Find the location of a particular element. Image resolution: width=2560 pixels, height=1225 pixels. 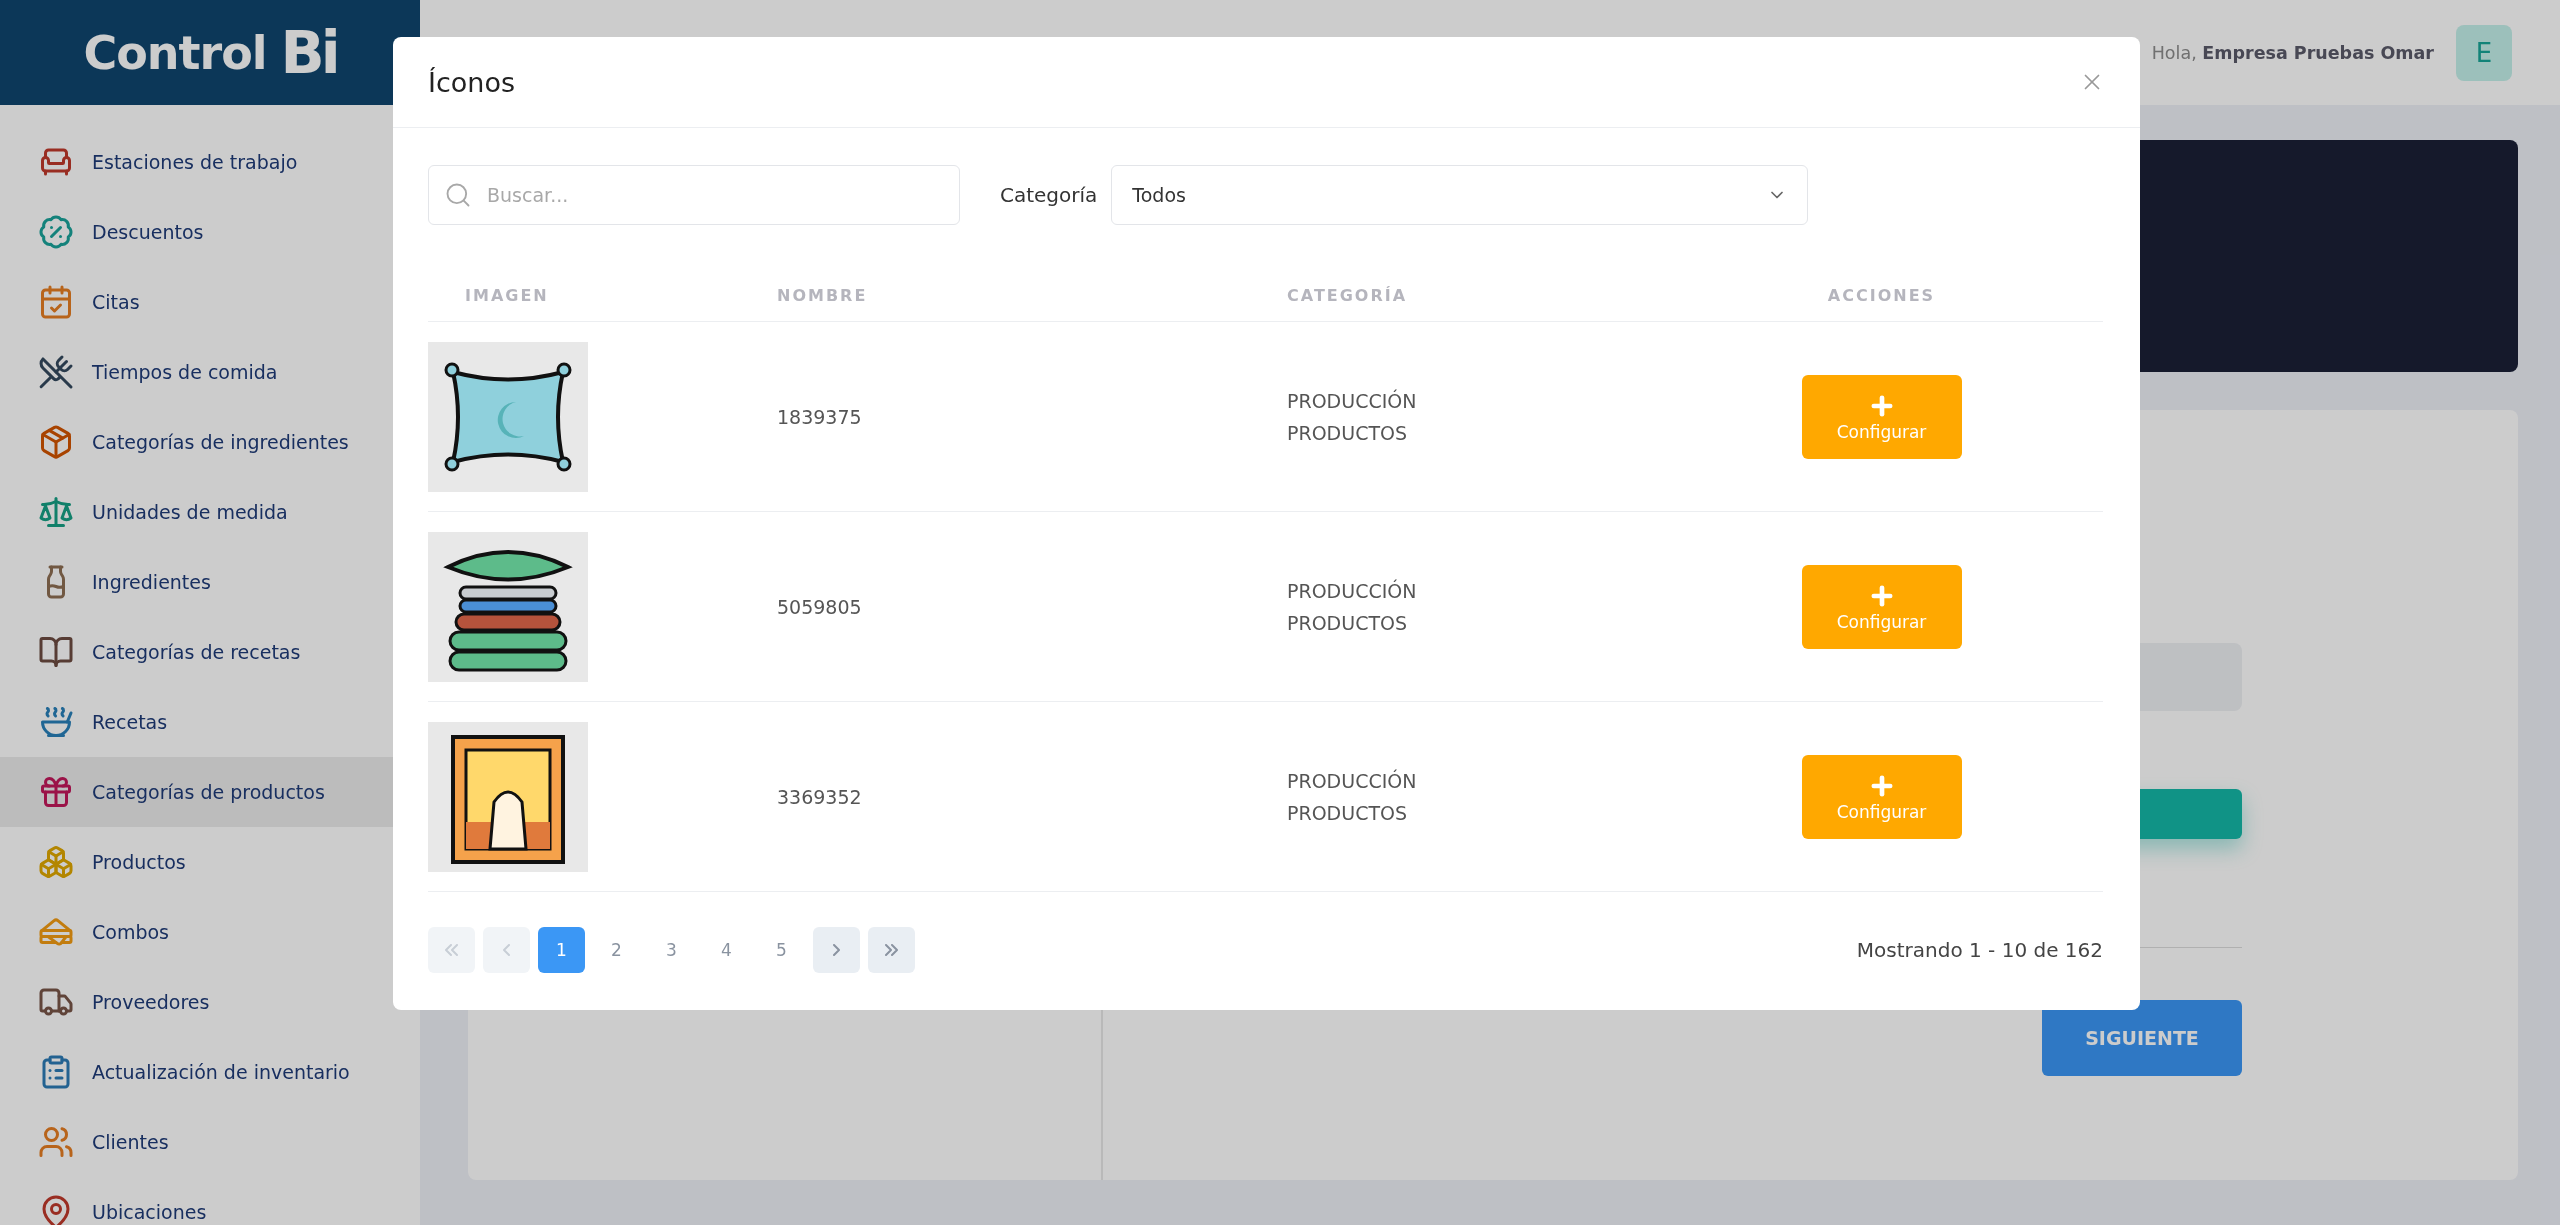

sidebar-item-label: Recetas is located at coordinates (130, 722).